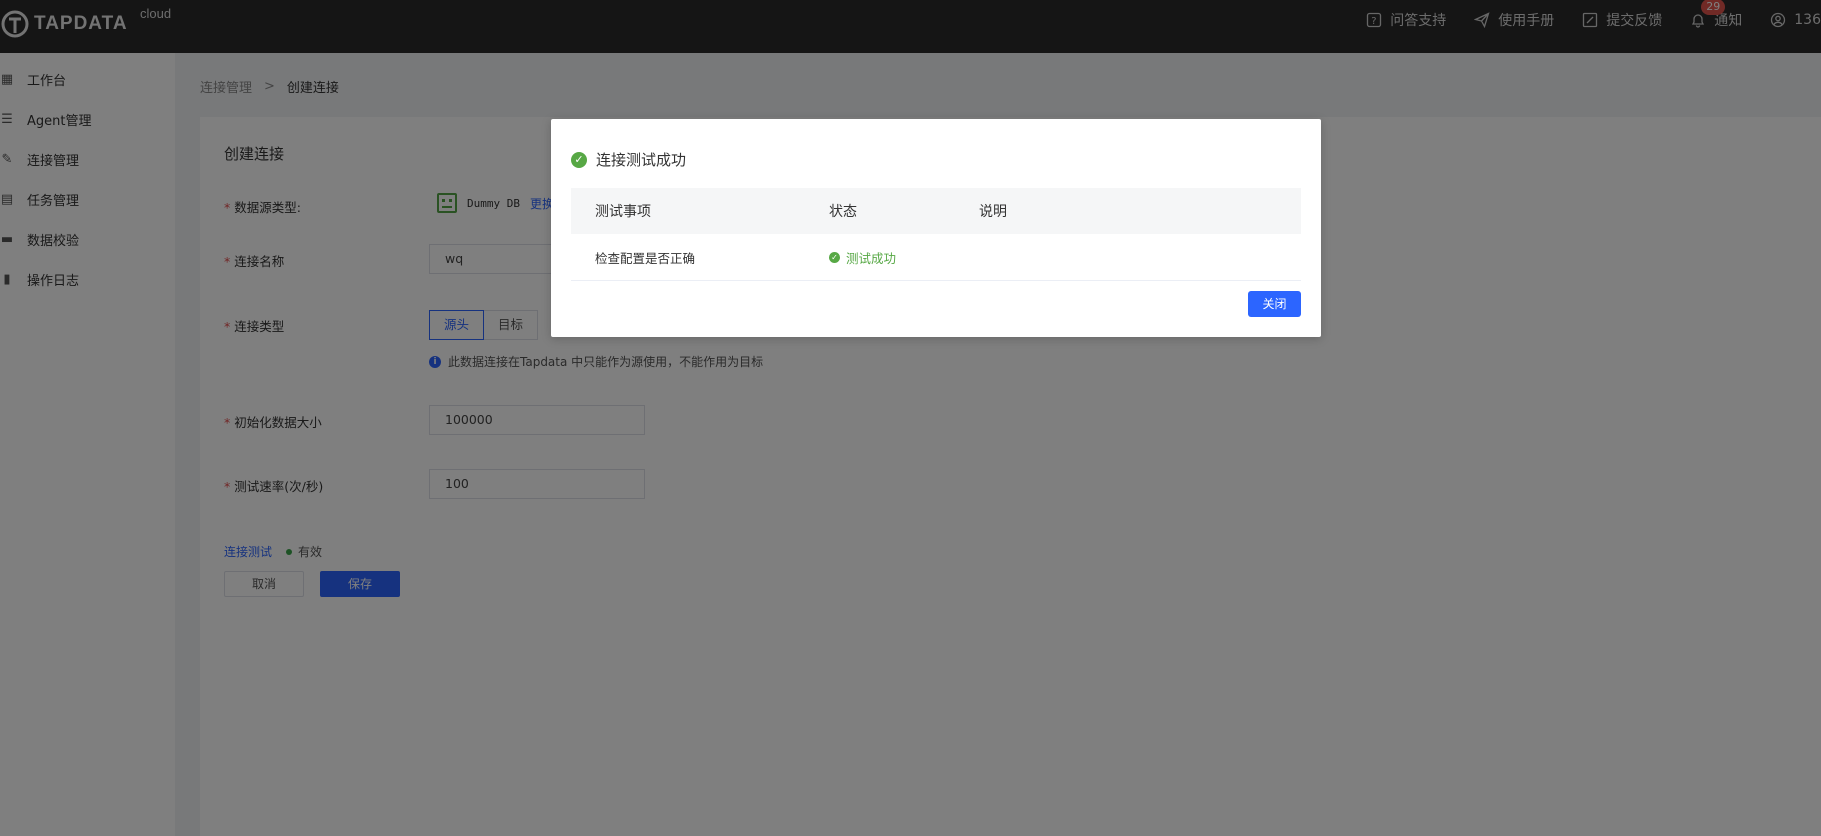 The height and width of the screenshot is (836, 1821). I want to click on dialog-title-text: 连接测试成功, so click(641, 160).